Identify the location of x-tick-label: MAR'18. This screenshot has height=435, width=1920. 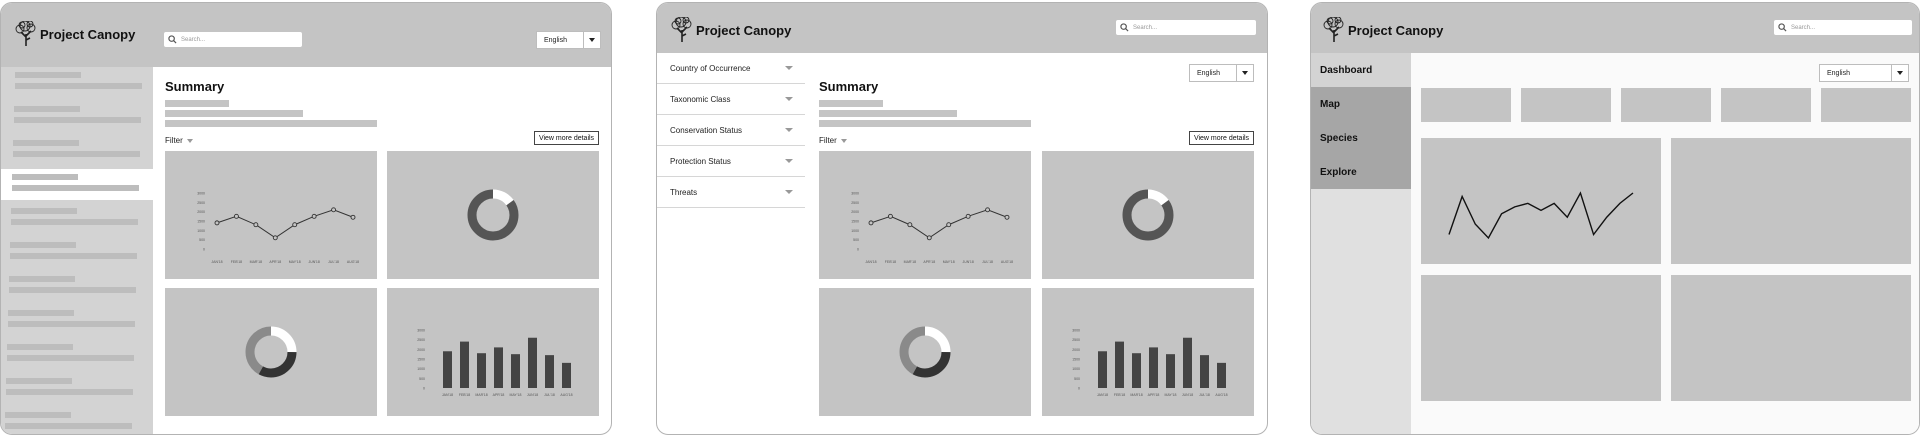
(481, 395).